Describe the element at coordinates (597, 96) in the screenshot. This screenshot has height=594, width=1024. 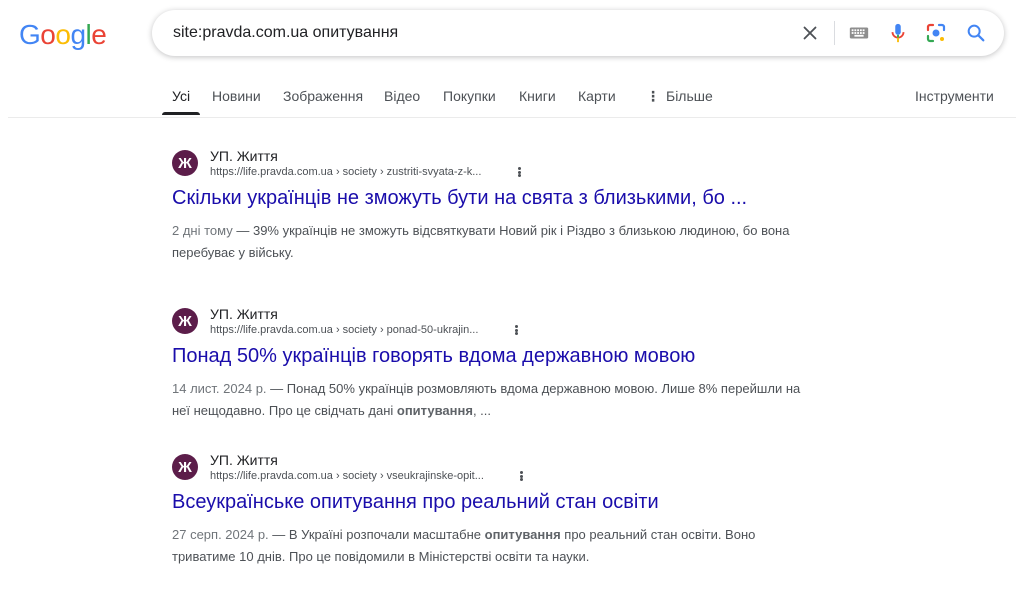
I see `tab-maps: Карти` at that location.